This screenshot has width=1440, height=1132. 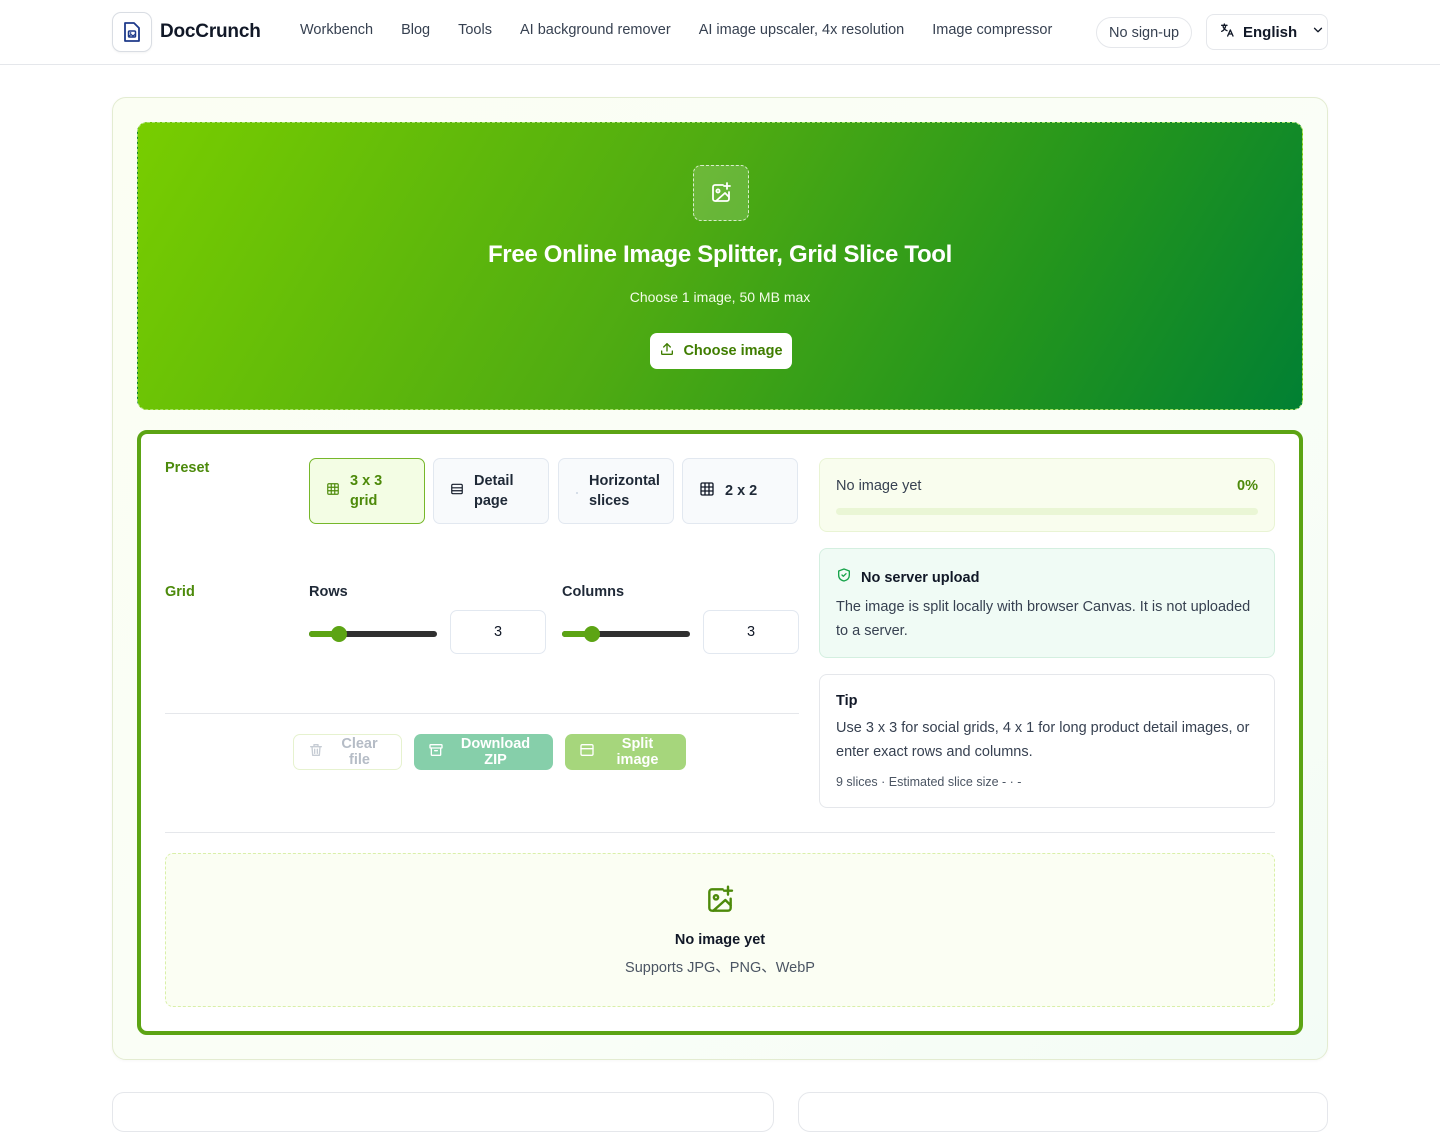 What do you see at coordinates (720, 968) in the screenshot?
I see `supported-formats-text: Supports JPG、PNG、WebP` at bounding box center [720, 968].